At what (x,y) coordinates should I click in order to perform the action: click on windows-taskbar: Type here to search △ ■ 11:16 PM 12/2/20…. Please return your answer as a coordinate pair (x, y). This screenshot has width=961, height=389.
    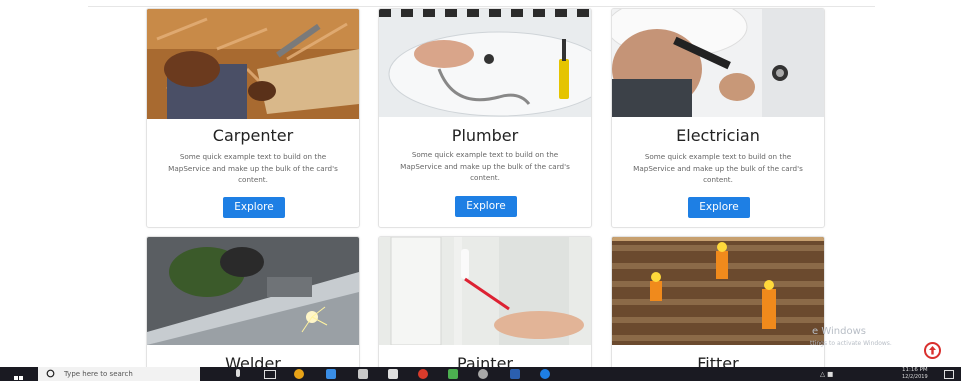
    Looking at the image, I should click on (480, 376).